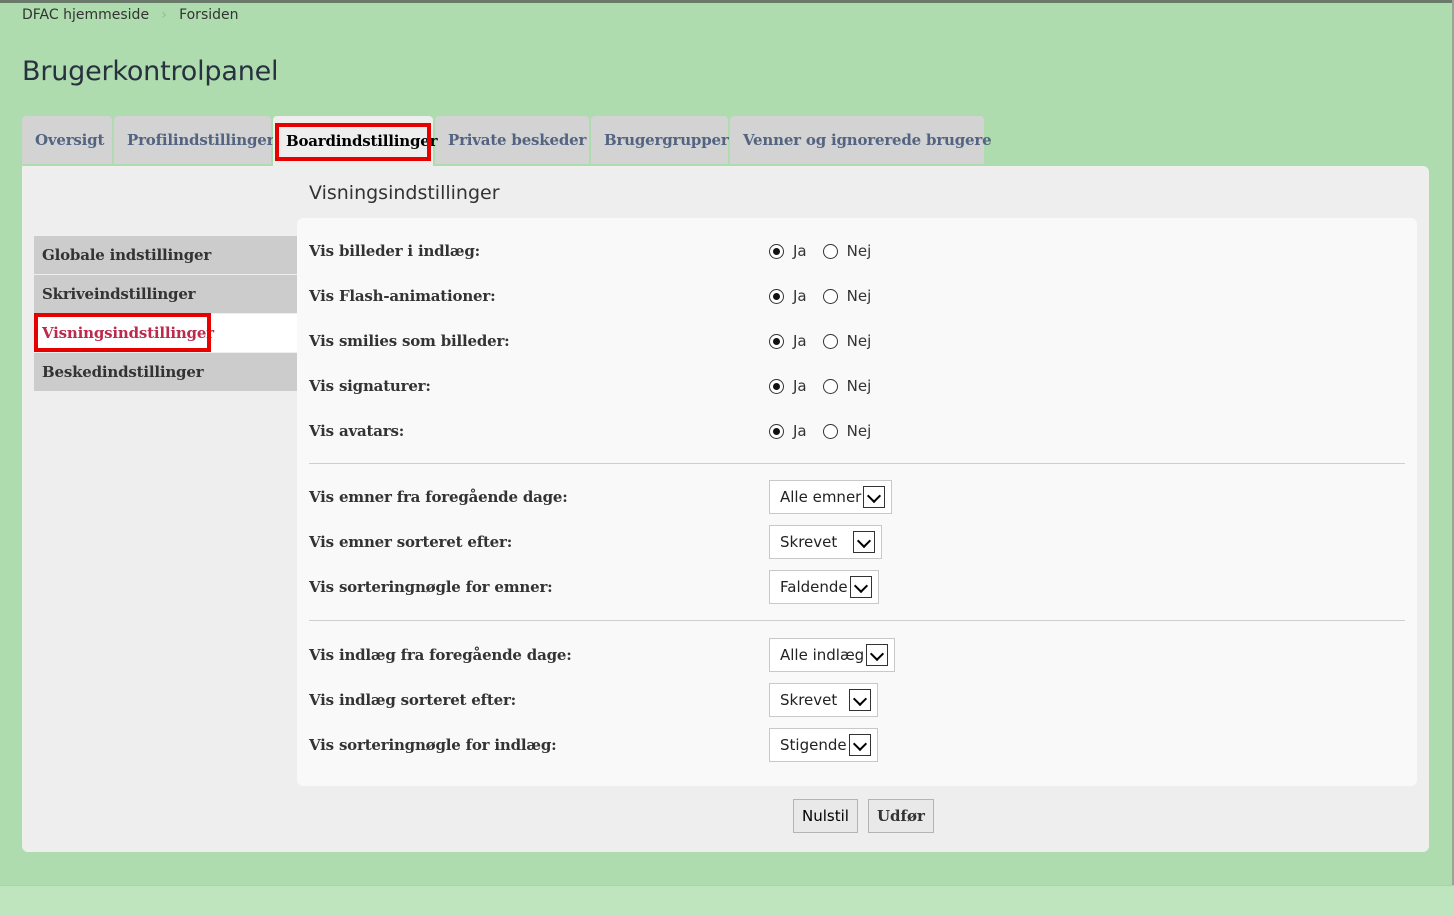  I want to click on setting-row-post-sort: Vis indlæg sorteret efter: Skrevet, so click(857, 700).